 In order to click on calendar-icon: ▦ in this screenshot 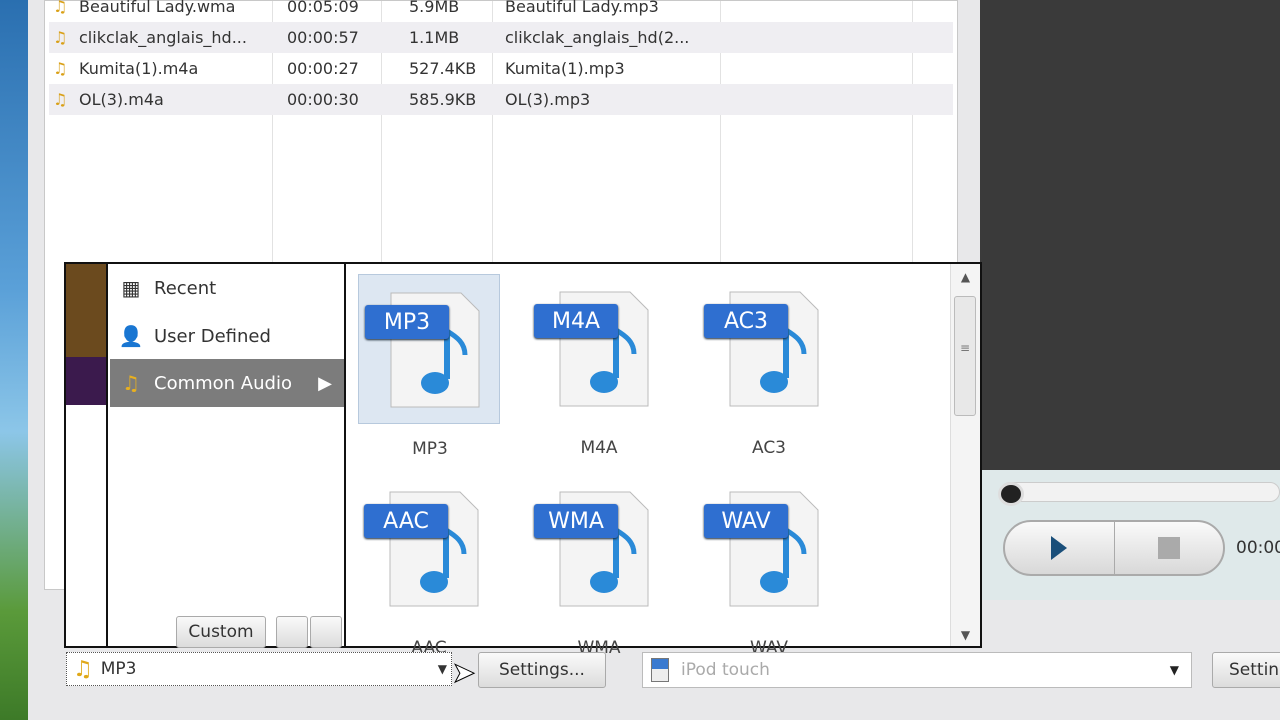, I will do `click(131, 288)`.